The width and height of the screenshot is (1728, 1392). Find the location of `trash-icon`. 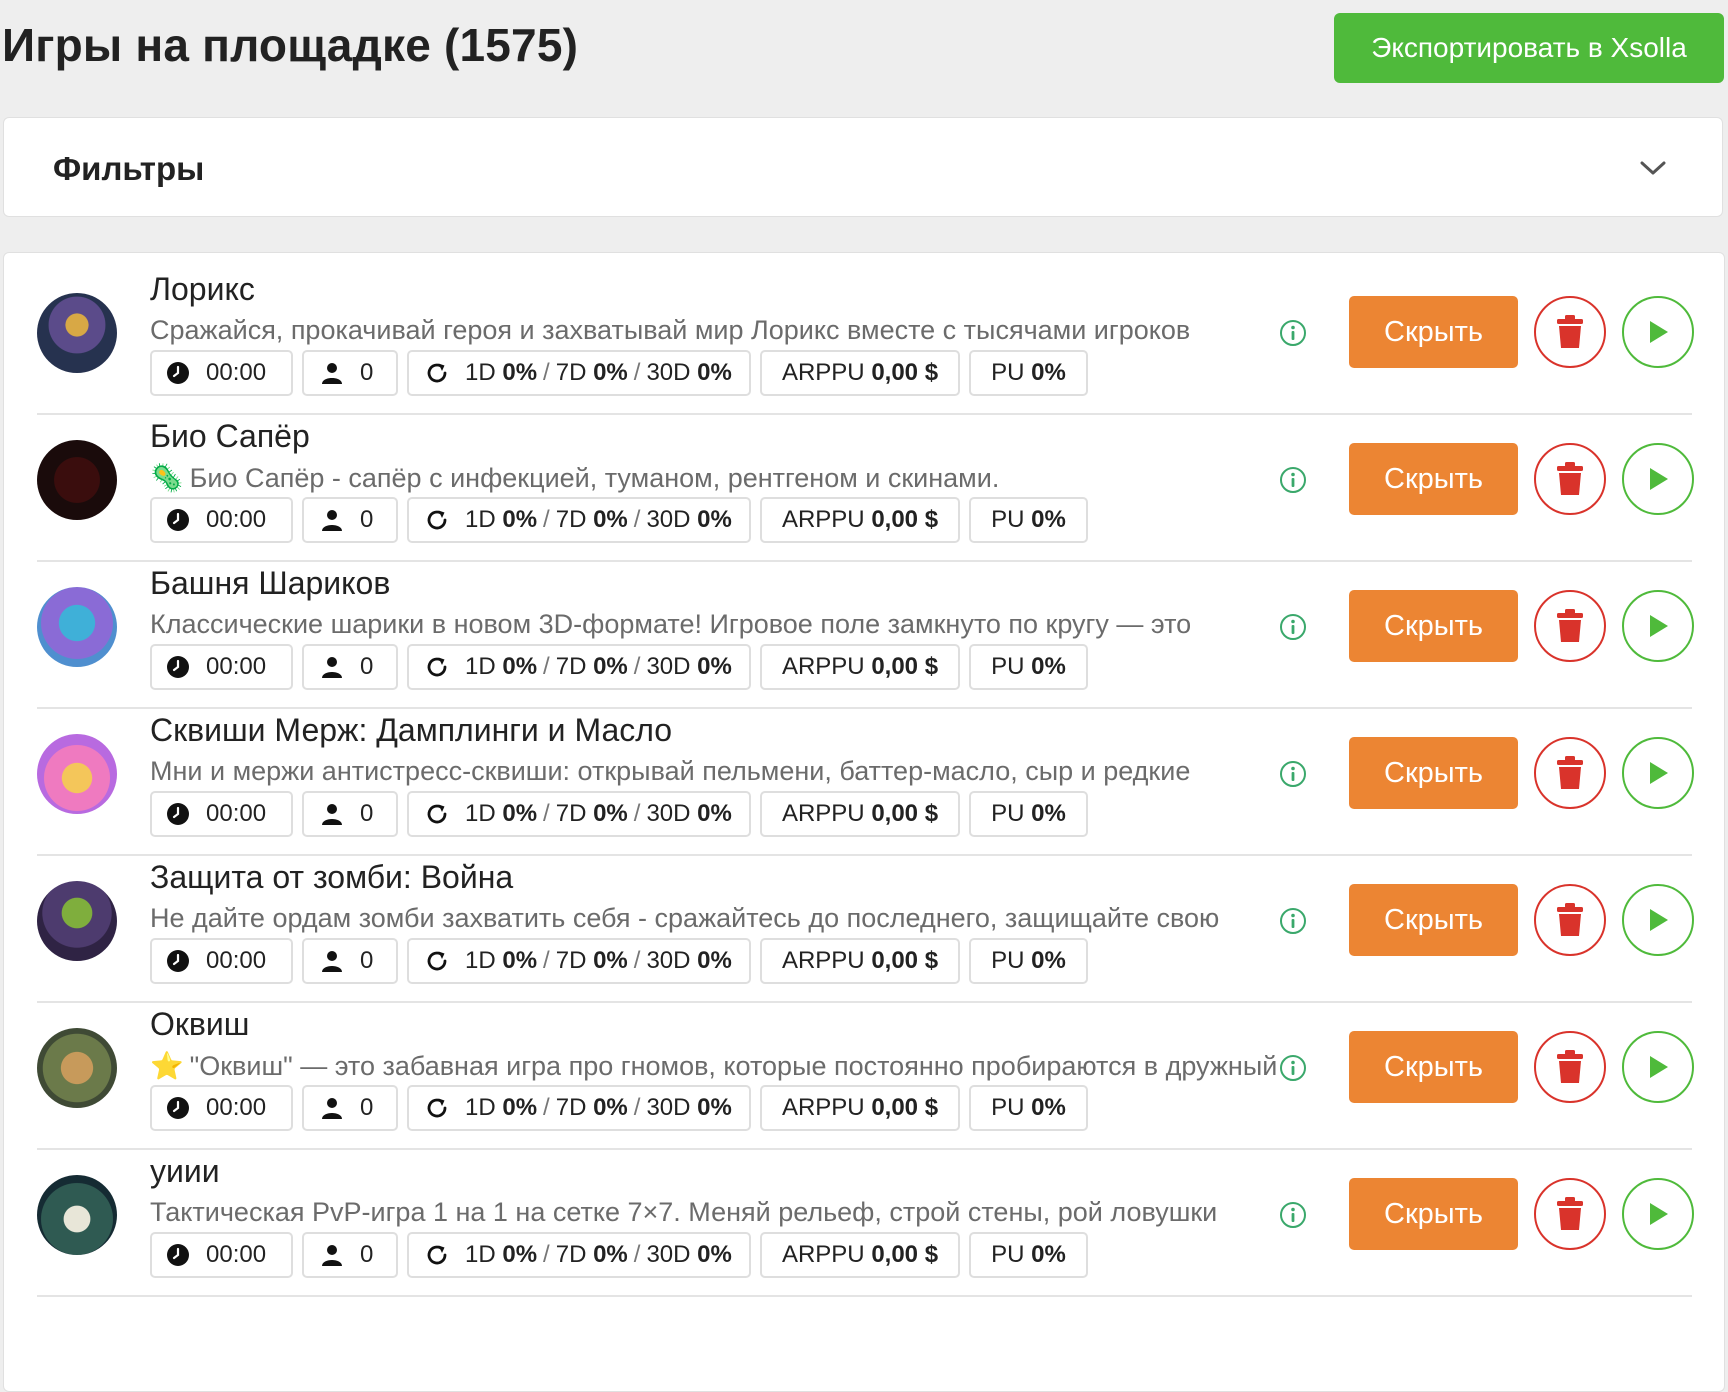

trash-icon is located at coordinates (1570, 1213).